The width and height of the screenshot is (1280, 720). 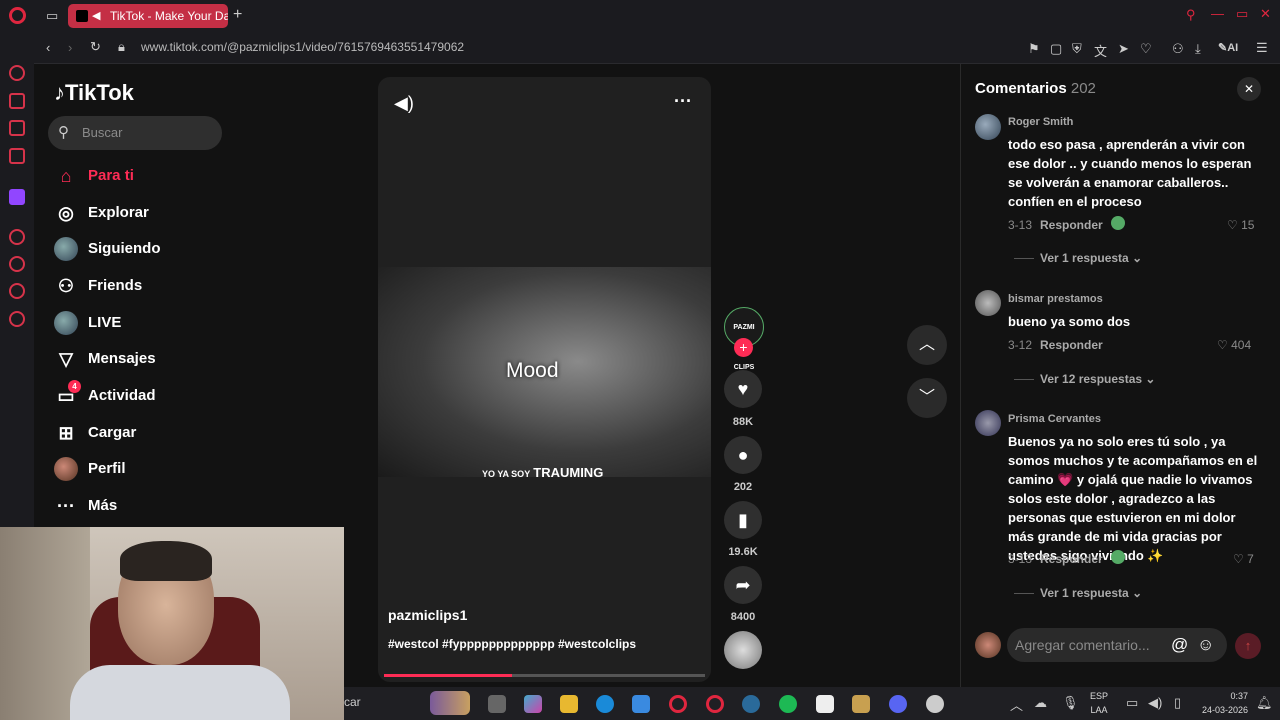 What do you see at coordinates (17, 291) in the screenshot?
I see `sidebar-extensions-icon` at bounding box center [17, 291].